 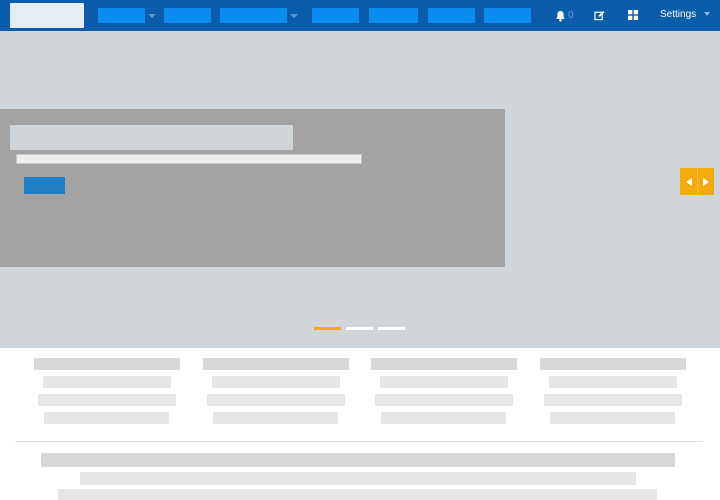 I want to click on bell-icon, so click(x=560, y=16).